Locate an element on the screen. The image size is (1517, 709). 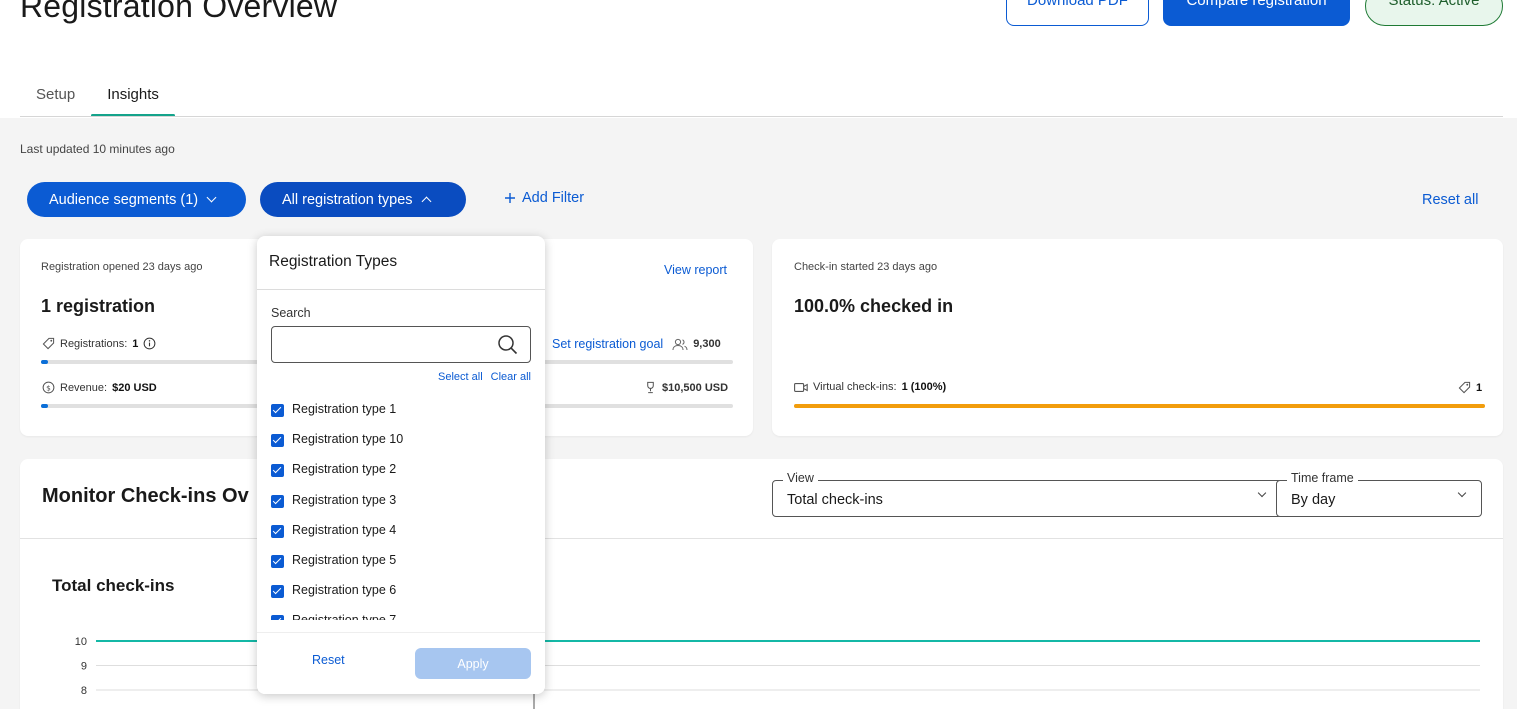
registration-type-label: Registration type 2 is located at coordinates (344, 469).